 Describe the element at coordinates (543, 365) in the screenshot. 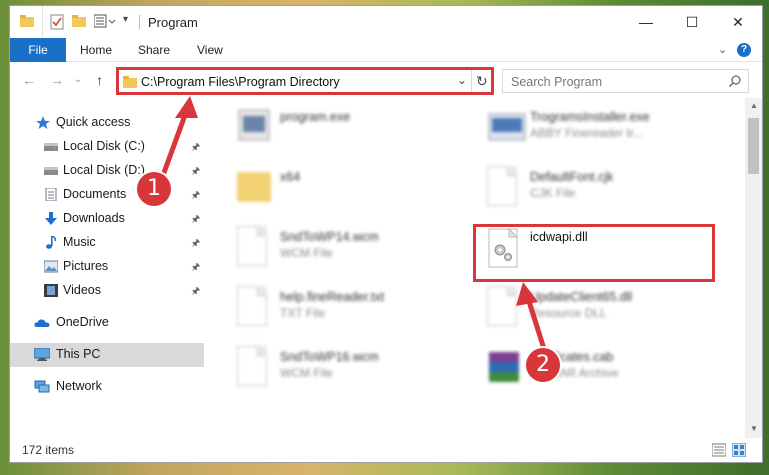

I see `step-2-badge: 2` at that location.